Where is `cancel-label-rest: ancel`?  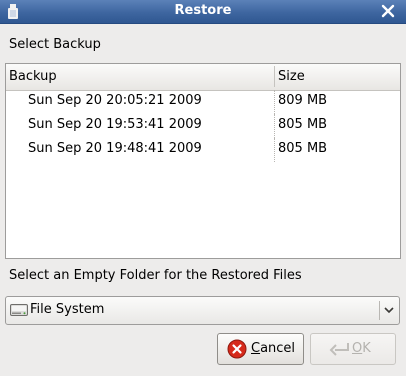 cancel-label-rest: ancel is located at coordinates (278, 348).